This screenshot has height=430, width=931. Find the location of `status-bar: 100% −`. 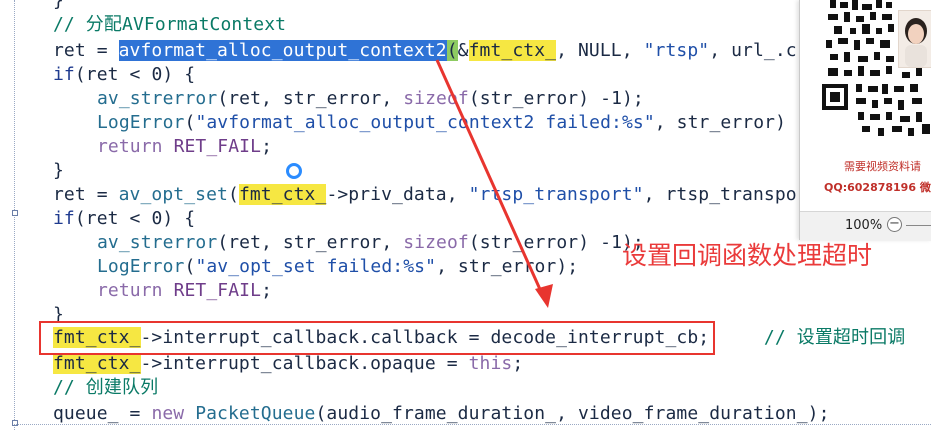

status-bar: 100% − is located at coordinates (865, 226).